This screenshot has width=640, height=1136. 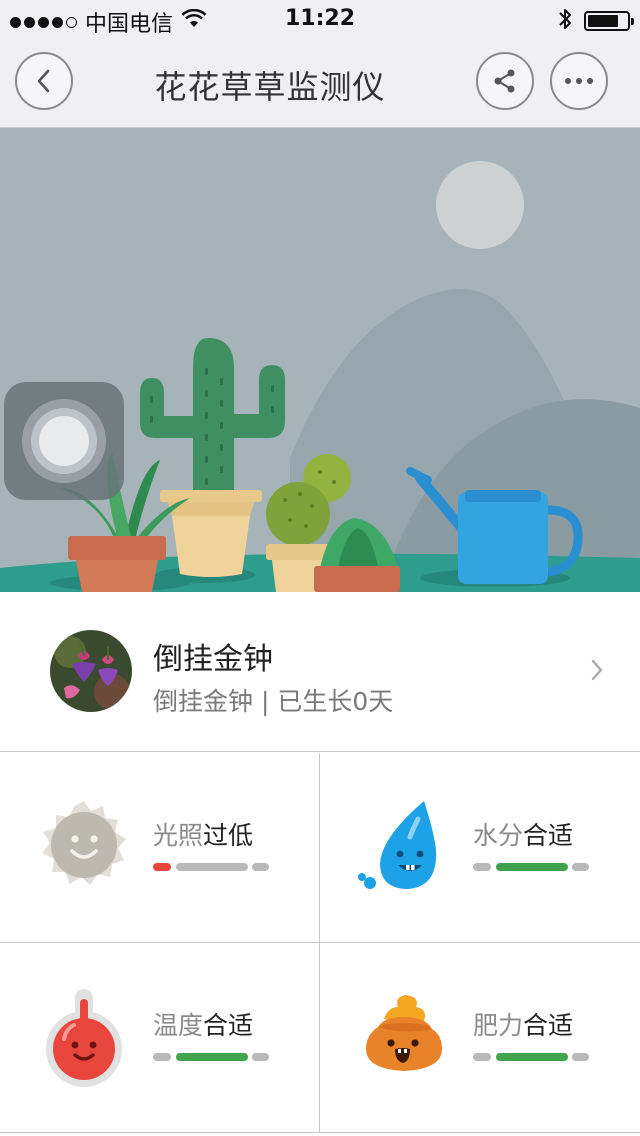 I want to click on metric-temperature: 温度合适, so click(x=160, y=1038).